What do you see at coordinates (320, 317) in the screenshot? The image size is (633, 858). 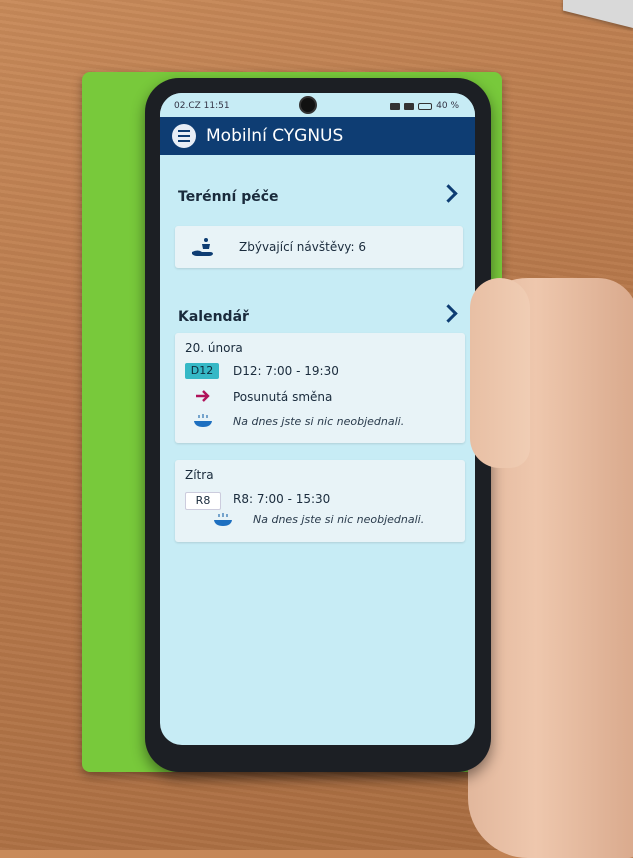 I see `calendar-section-header: Kalendář` at bounding box center [320, 317].